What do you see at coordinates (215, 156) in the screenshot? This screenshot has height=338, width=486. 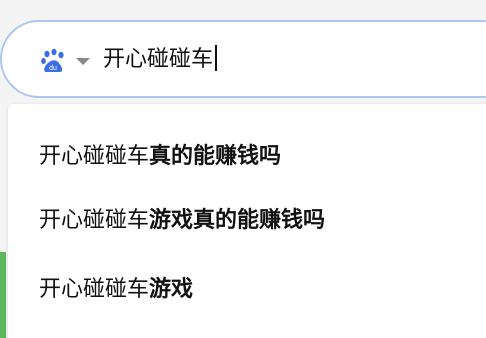 I see `suggestion-completion: 真的能赚钱吗` at bounding box center [215, 156].